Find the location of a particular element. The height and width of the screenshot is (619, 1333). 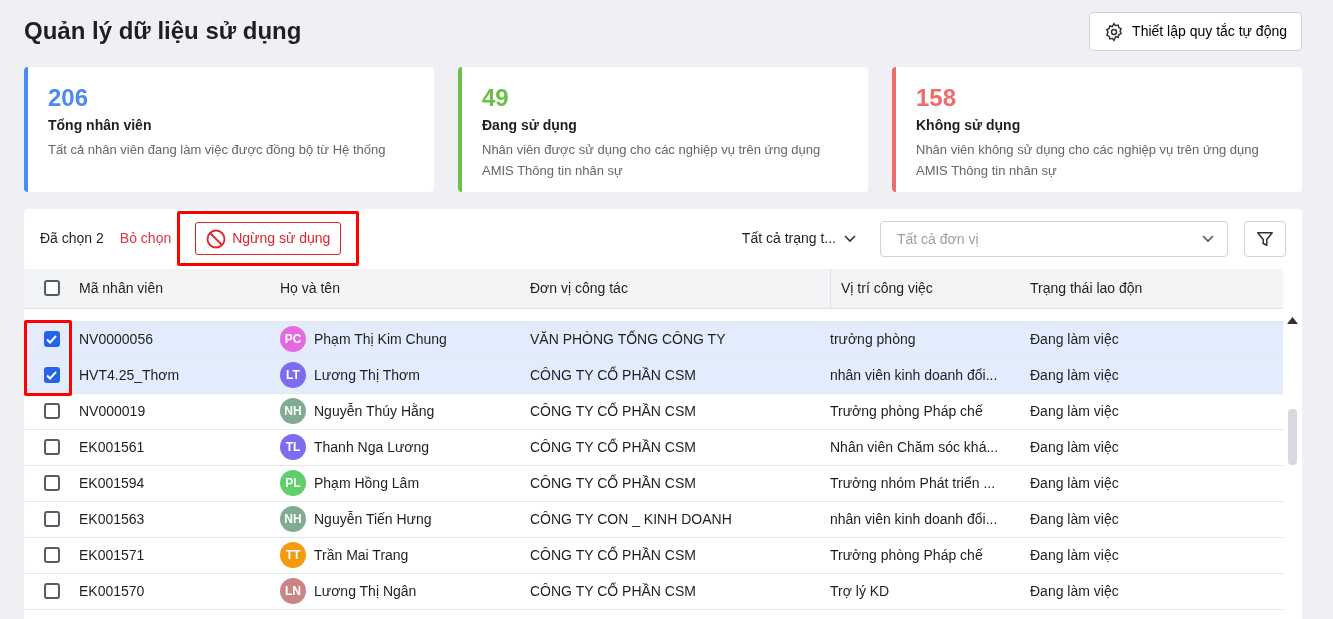

clear-selection-link: Bỏ chọn is located at coordinates (145, 239).